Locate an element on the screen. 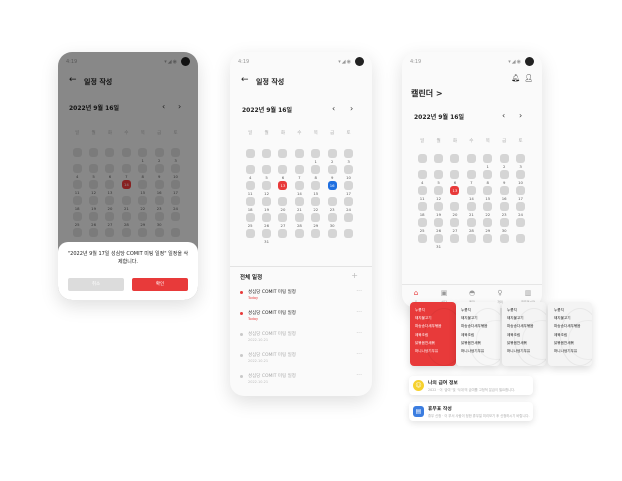  confirm-button: 확인 is located at coordinates (160, 284).